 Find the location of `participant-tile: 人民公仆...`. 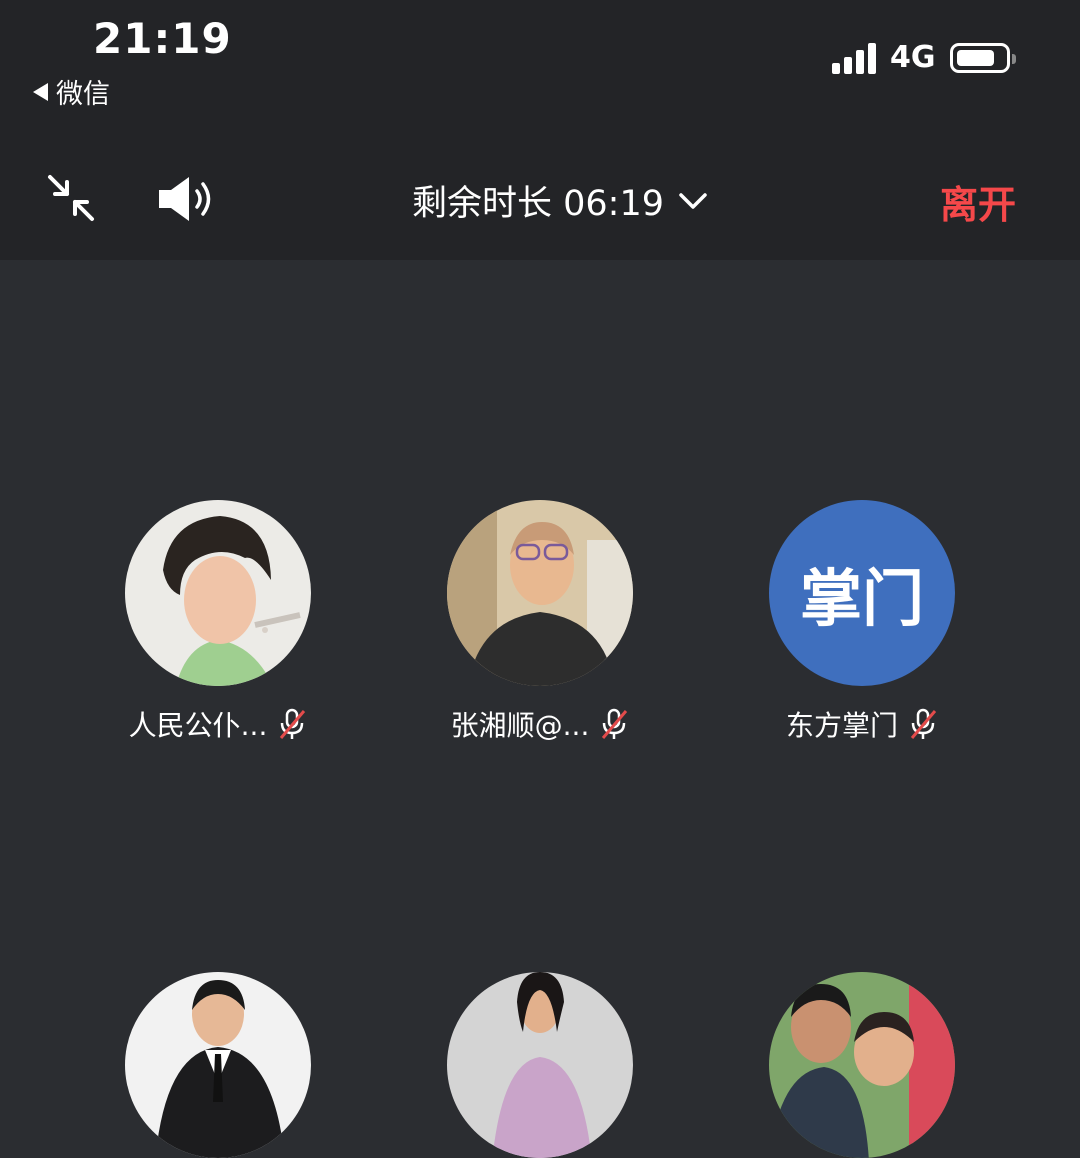

participant-tile: 人民公仆... is located at coordinates (218, 622).